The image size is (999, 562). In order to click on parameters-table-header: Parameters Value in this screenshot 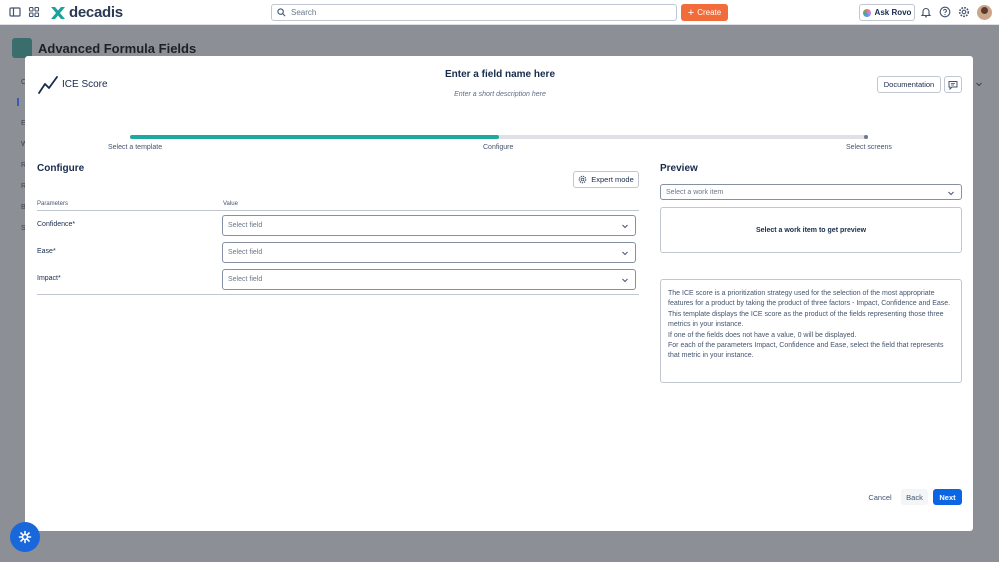, I will do `click(338, 206)`.